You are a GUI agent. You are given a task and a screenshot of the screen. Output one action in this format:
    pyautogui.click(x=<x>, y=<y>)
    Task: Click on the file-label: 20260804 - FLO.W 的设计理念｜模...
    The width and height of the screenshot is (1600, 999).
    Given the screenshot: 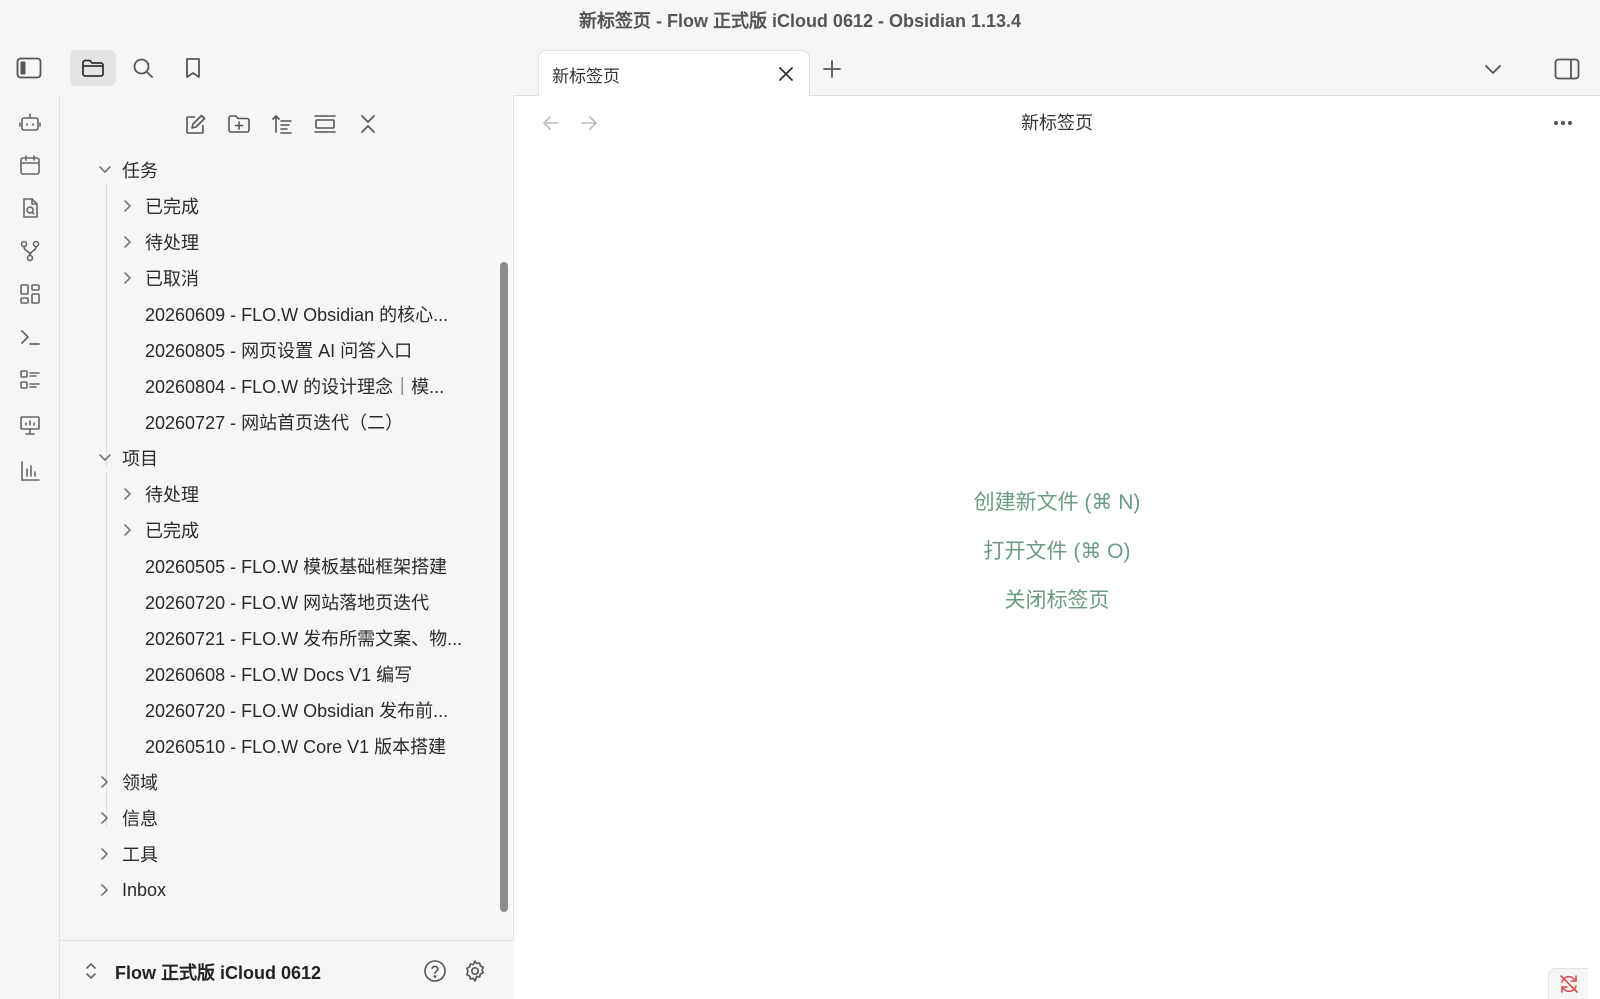 What is the action you would take?
    pyautogui.click(x=295, y=387)
    